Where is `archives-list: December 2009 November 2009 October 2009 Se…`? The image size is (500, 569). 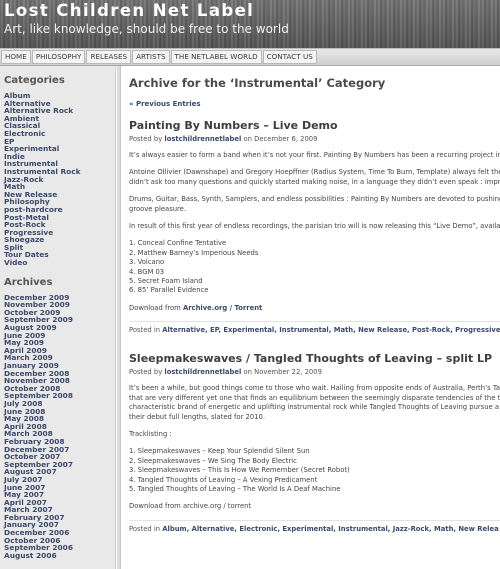 archives-list: December 2009 November 2009 October 2009 Se… is located at coordinates (59, 426).